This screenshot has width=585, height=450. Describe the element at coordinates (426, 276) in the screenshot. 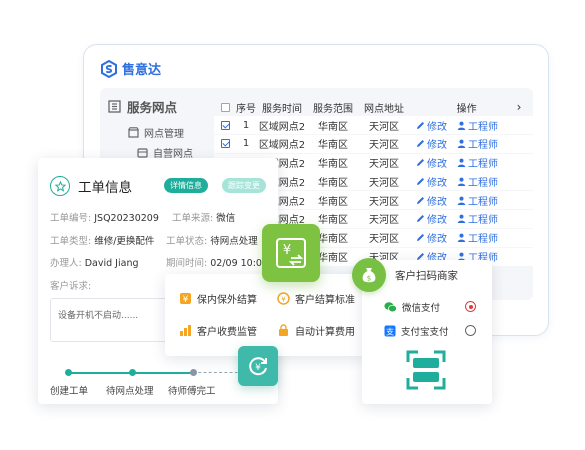

I see `payment-title: 客户扫码商家` at that location.